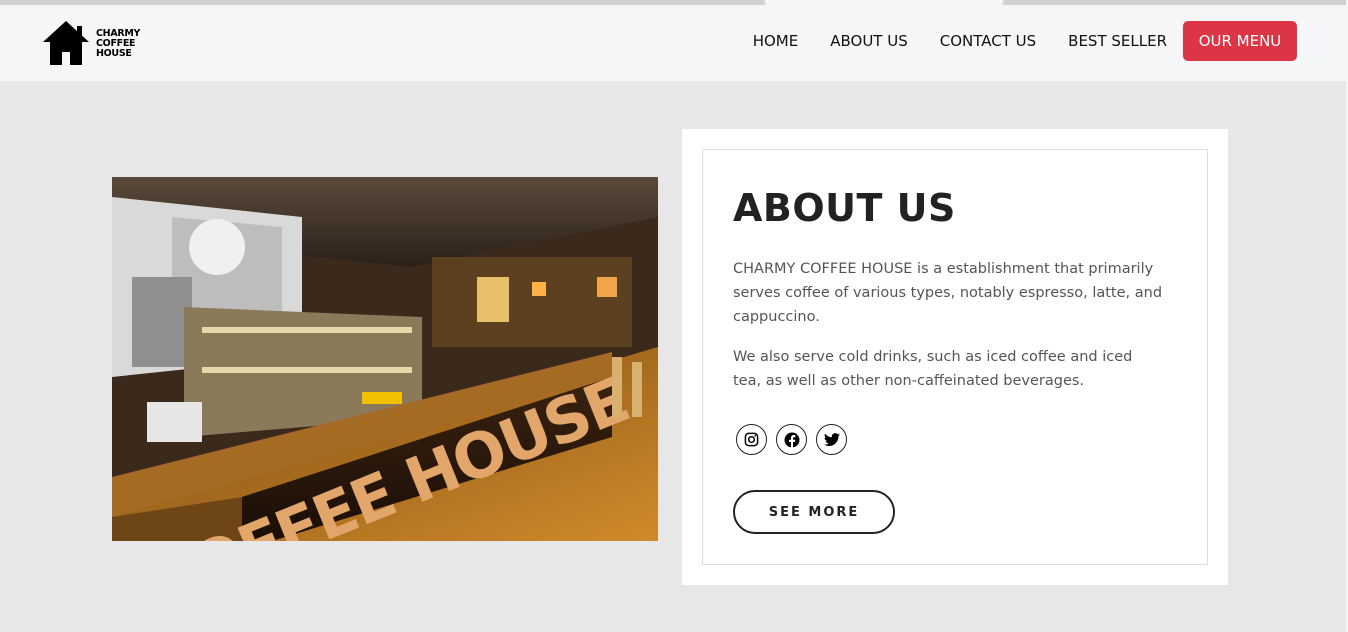  Describe the element at coordinates (831, 439) in the screenshot. I see `twitter-icon` at that location.